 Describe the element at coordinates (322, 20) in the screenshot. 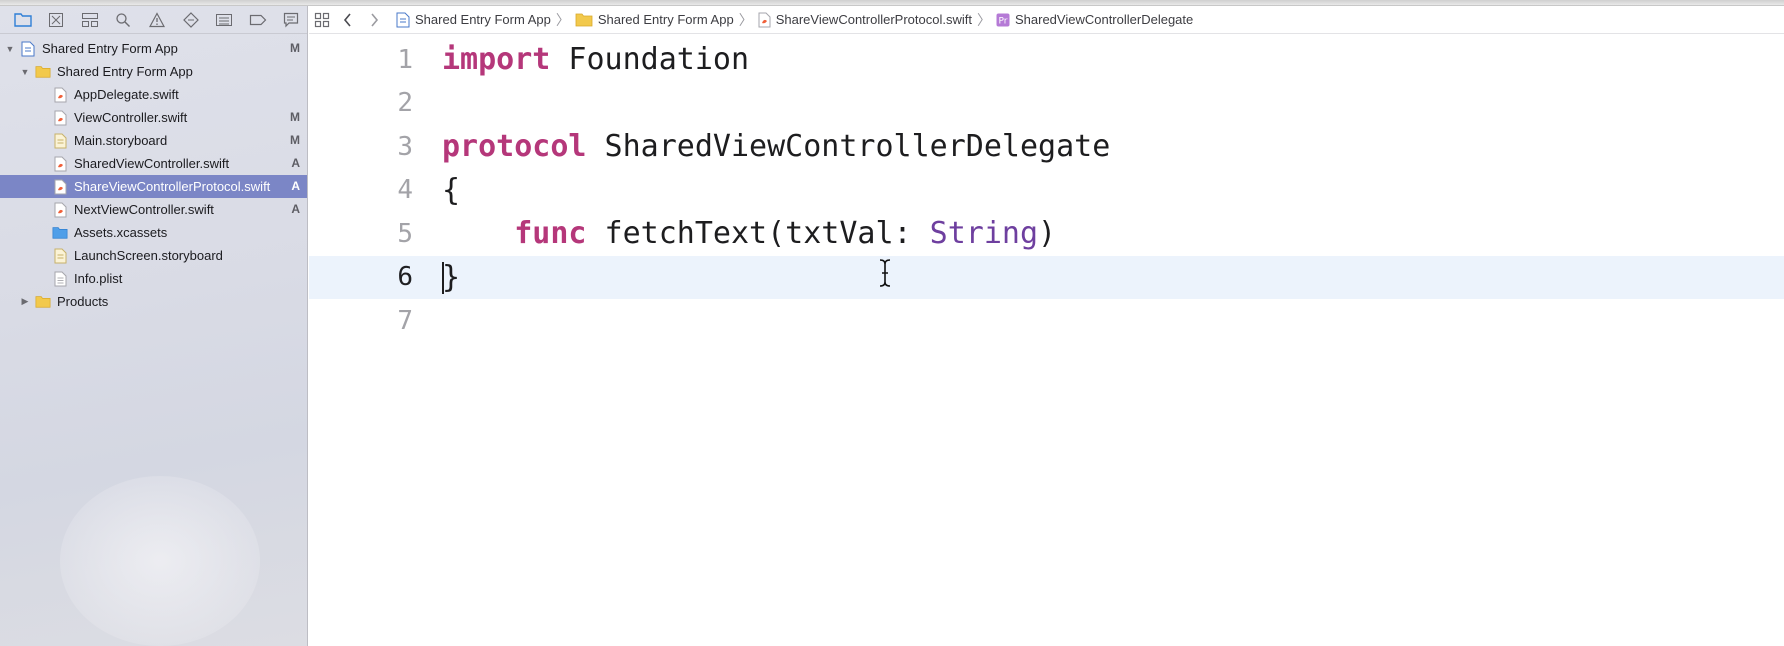

I see `related-items-icon` at that location.